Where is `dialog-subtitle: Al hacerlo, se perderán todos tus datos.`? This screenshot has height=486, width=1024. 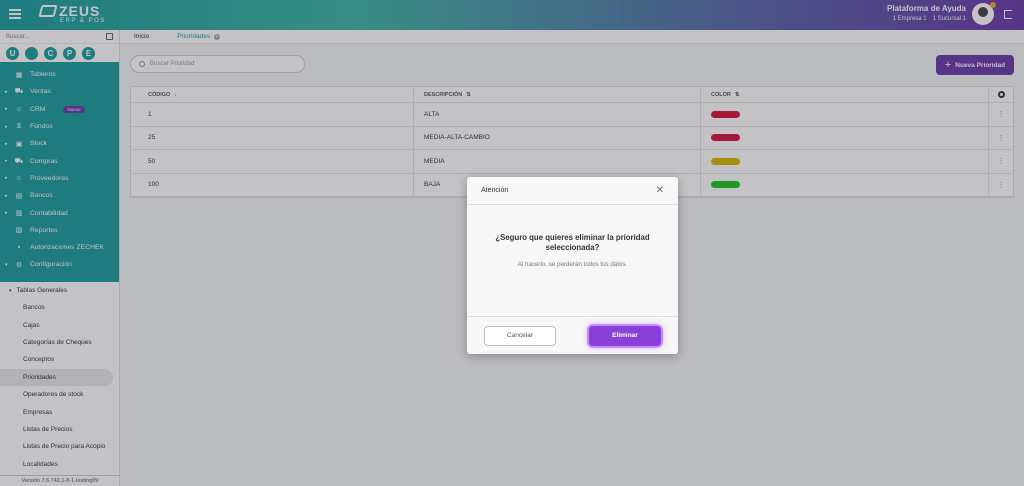 dialog-subtitle: Al hacerlo, se perderán todos tus datos. is located at coordinates (572, 264).